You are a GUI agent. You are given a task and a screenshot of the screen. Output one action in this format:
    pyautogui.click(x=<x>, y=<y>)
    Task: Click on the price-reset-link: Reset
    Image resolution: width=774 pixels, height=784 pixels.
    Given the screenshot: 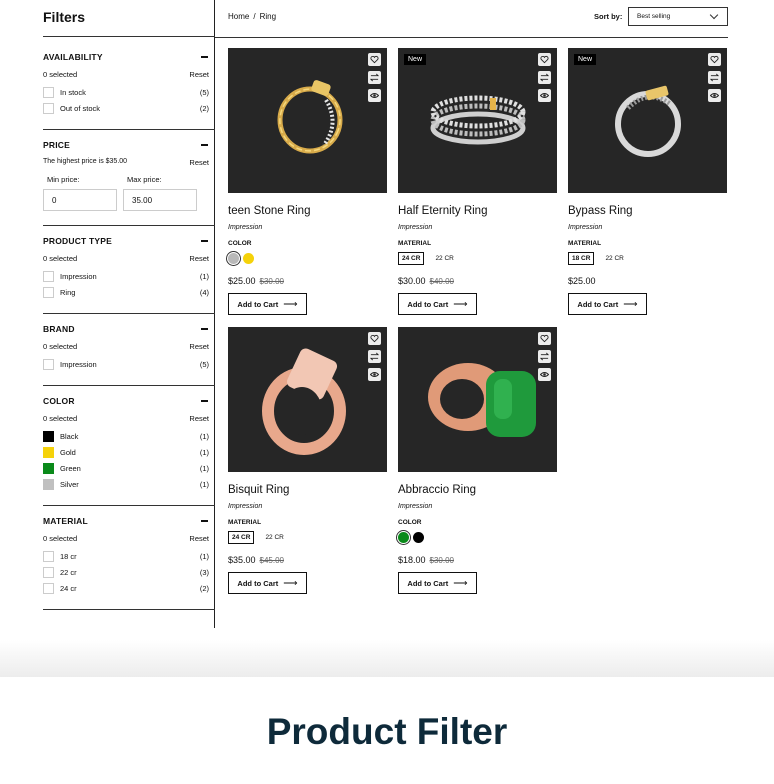 What is the action you would take?
    pyautogui.click(x=199, y=162)
    